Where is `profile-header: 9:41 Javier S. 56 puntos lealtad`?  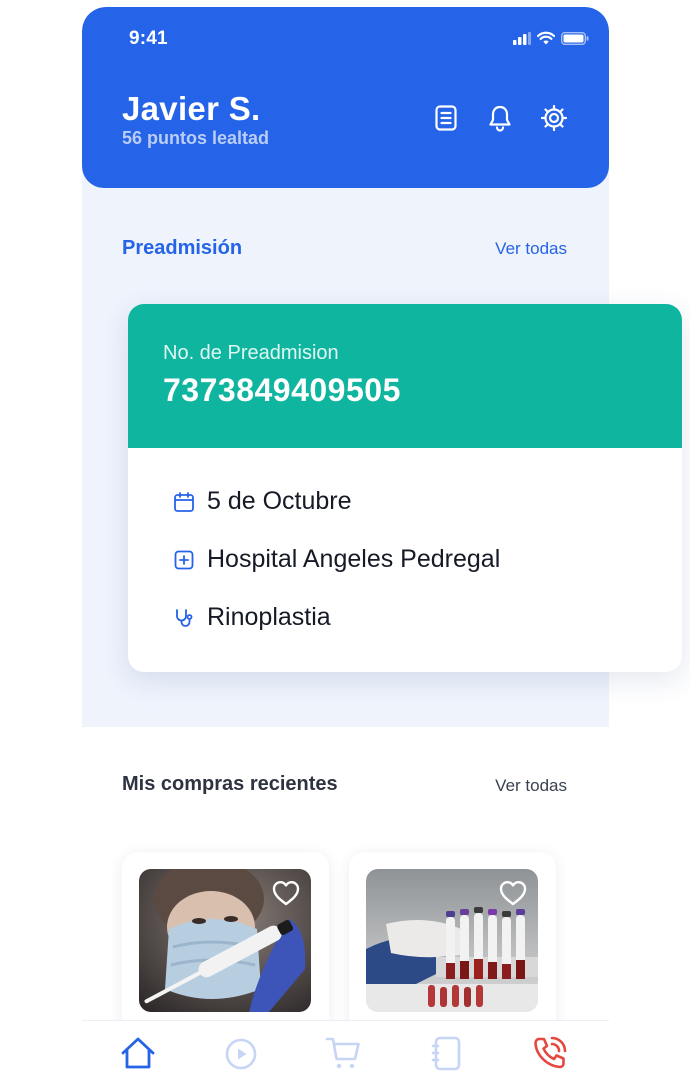
profile-header: 9:41 Javier S. 56 puntos lealtad is located at coordinates (345, 97).